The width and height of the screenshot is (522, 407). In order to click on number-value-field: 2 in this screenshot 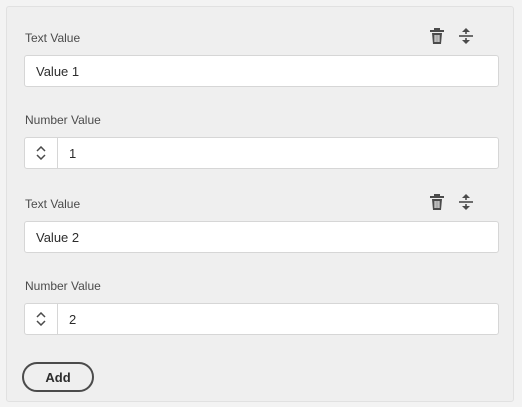, I will do `click(278, 319)`.